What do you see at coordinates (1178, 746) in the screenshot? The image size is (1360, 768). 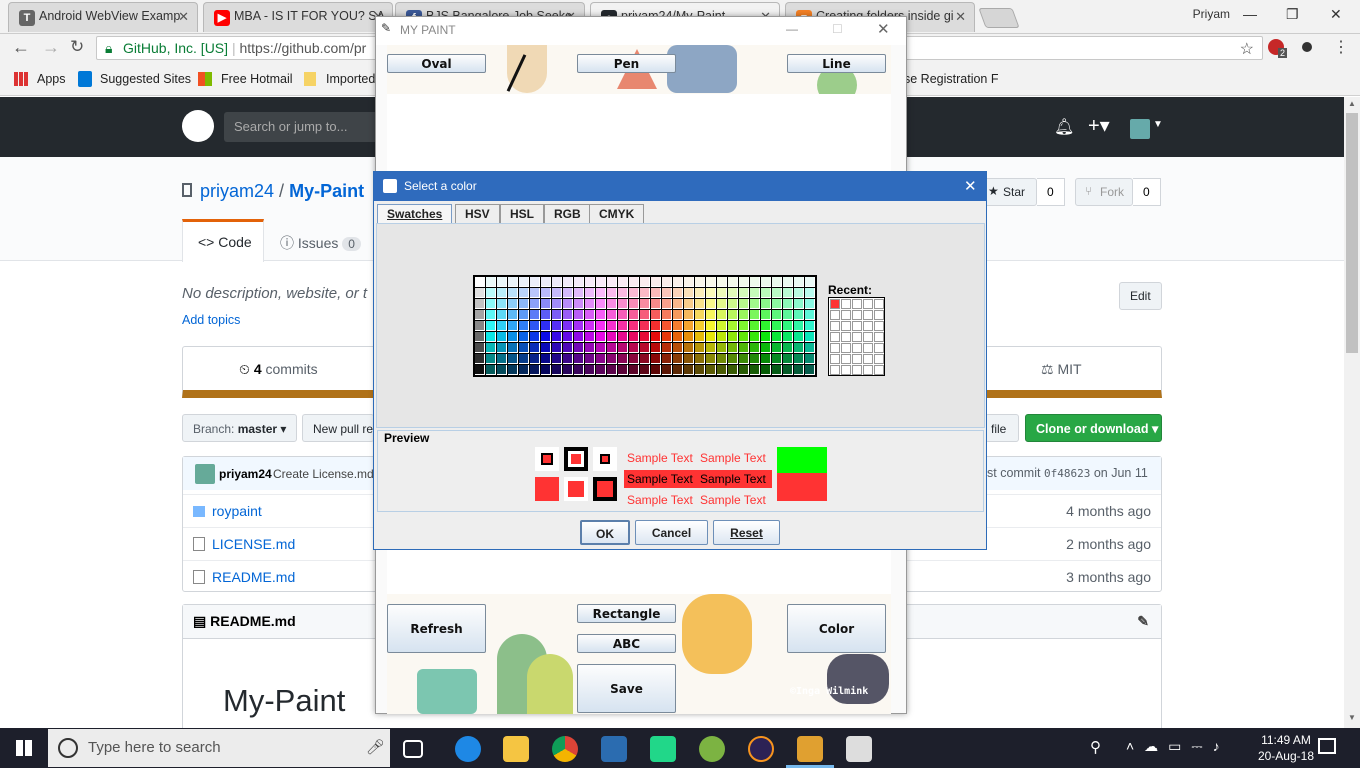 I see `tray-icons: ˄☁▭⎓♪` at bounding box center [1178, 746].